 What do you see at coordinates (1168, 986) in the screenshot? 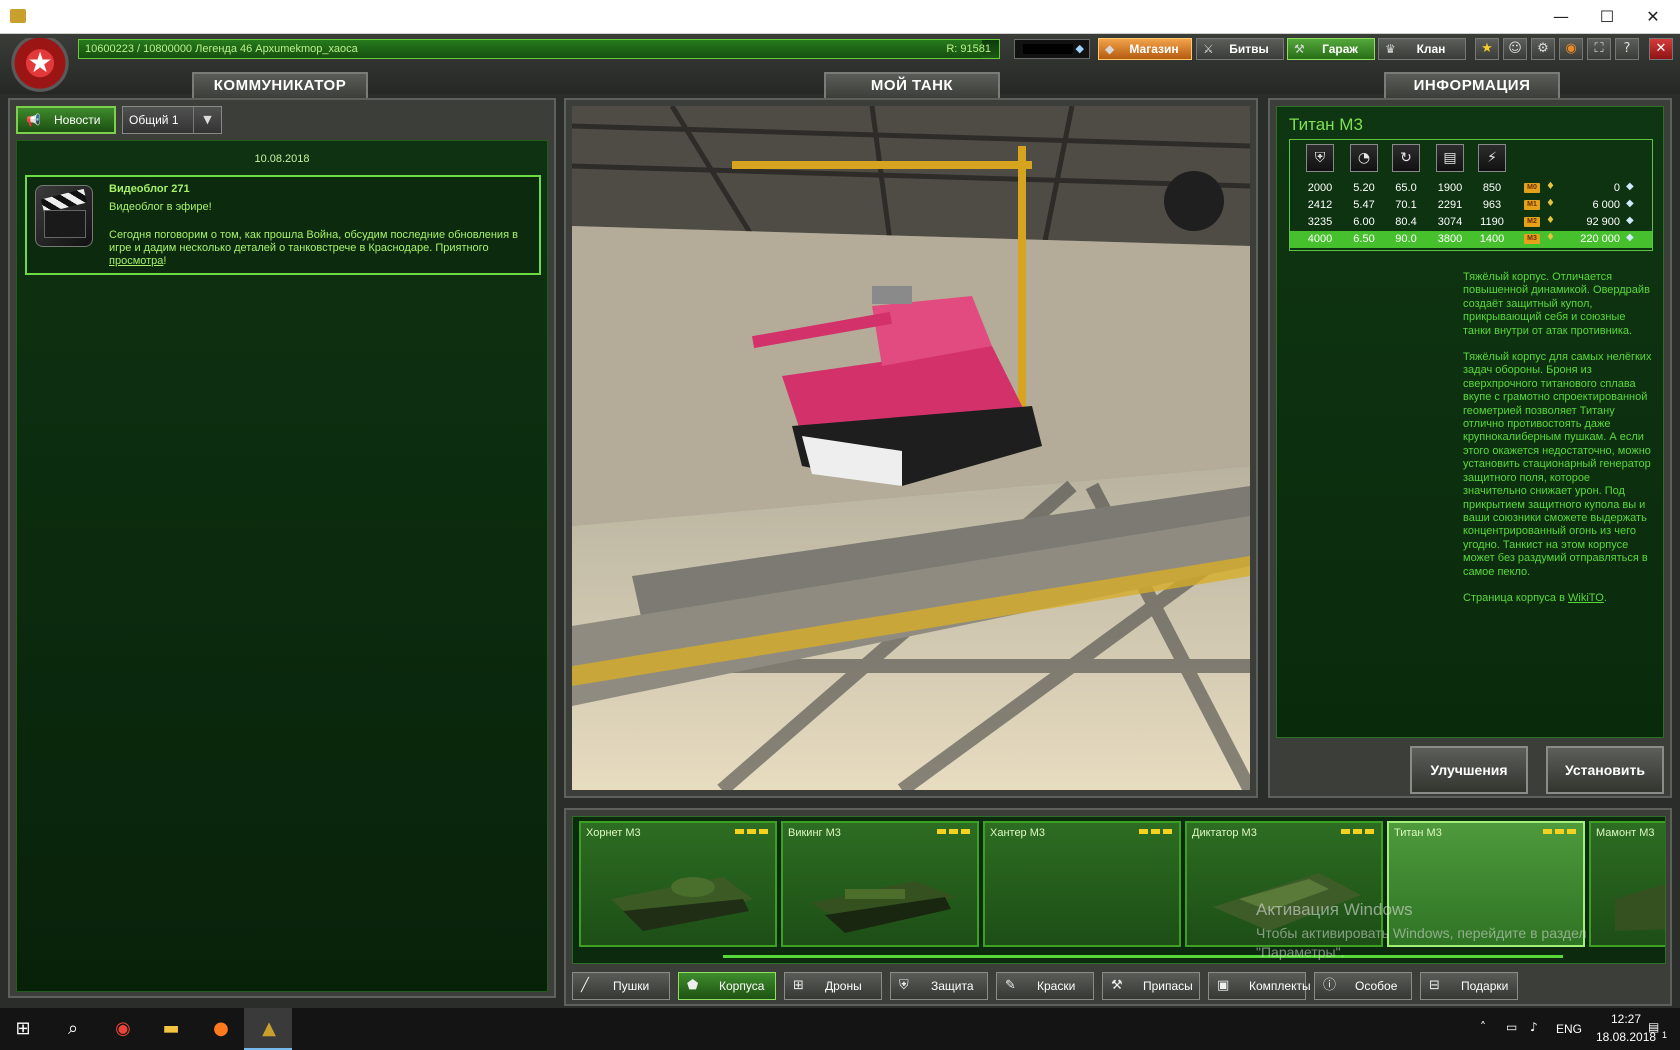
I see `category-label: Припасы` at bounding box center [1168, 986].